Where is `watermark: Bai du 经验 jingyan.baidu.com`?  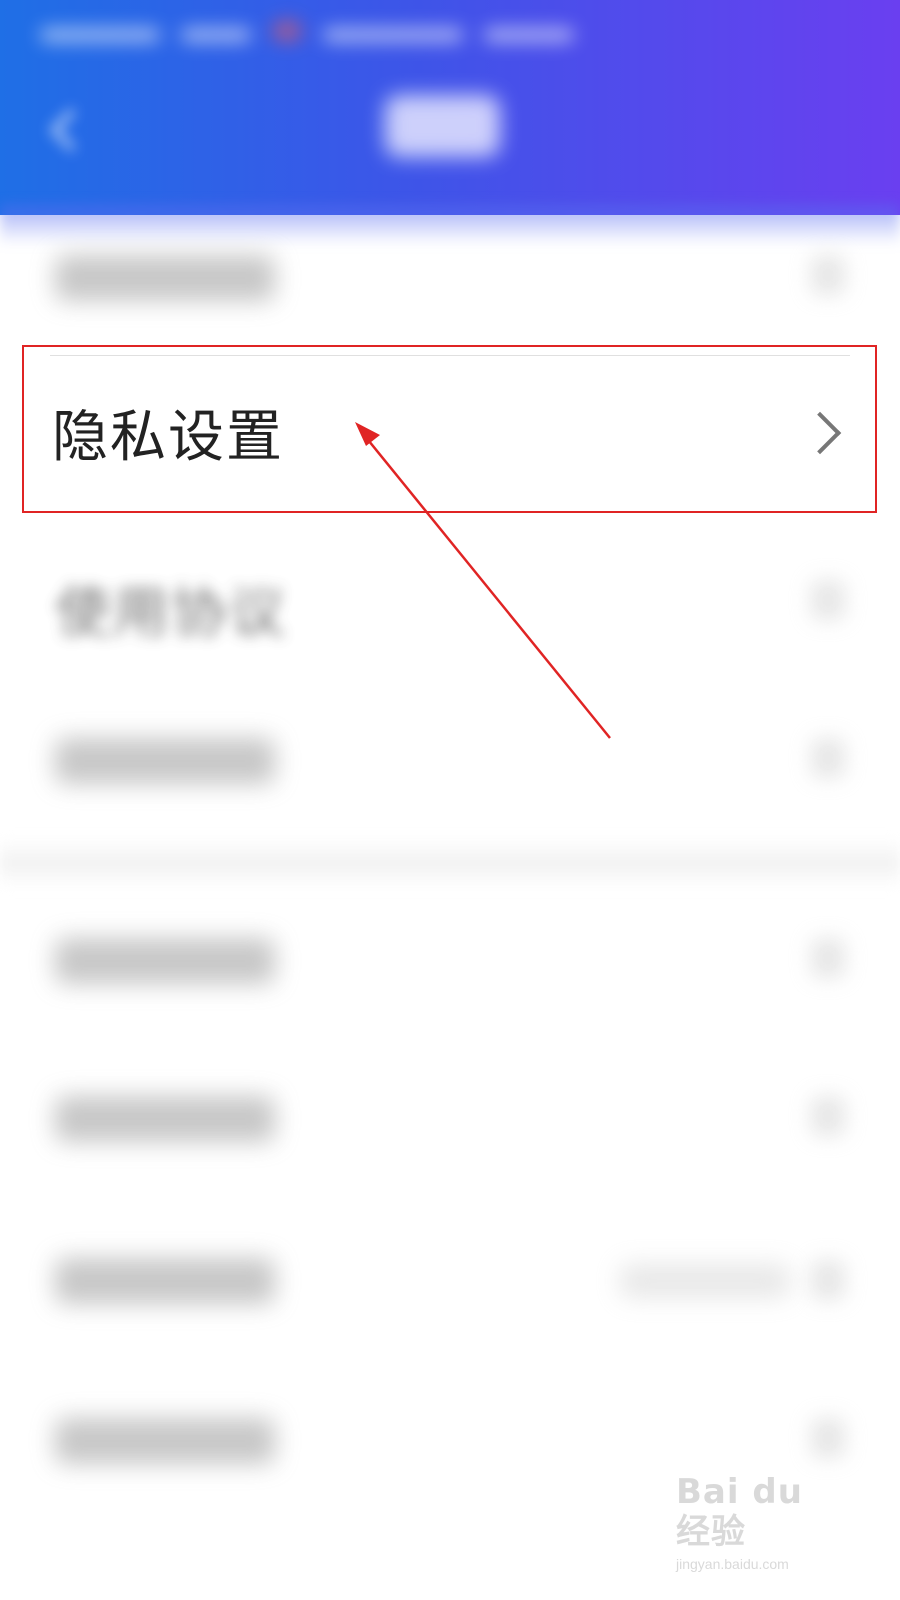
watermark: Bai du 经验 jingyan.baidu.com is located at coordinates (761, 1522).